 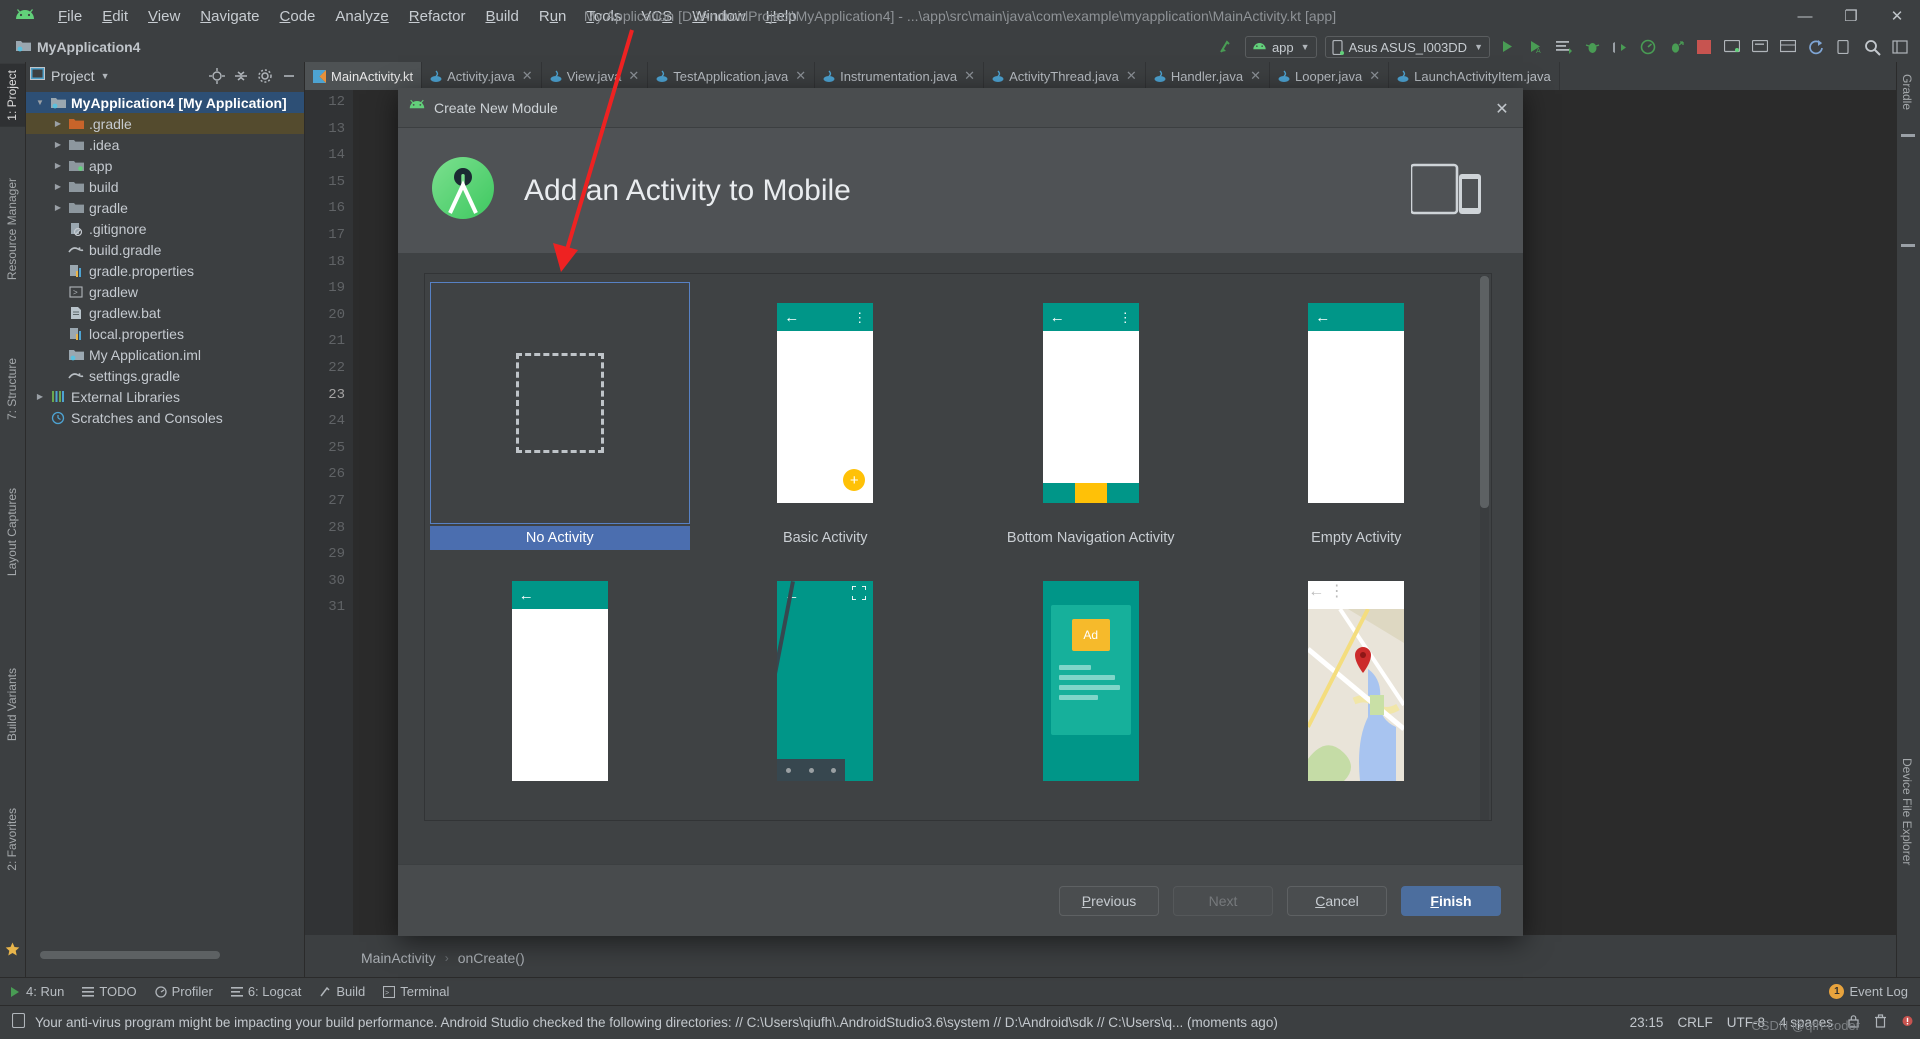 What do you see at coordinates (165, 144) in the screenshot?
I see `tree-row-idea-dir: ▶ .idea` at bounding box center [165, 144].